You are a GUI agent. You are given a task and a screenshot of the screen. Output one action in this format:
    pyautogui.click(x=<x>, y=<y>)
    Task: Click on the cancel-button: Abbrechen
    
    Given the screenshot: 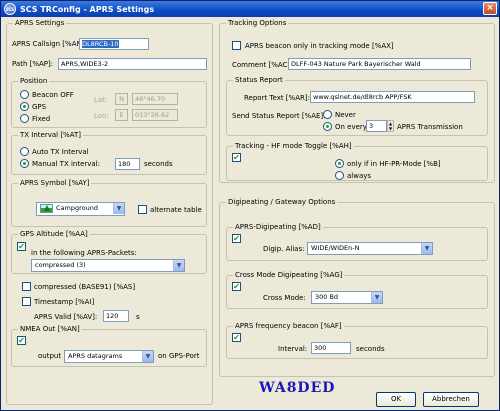 What is the action you would take?
    pyautogui.click(x=451, y=399)
    